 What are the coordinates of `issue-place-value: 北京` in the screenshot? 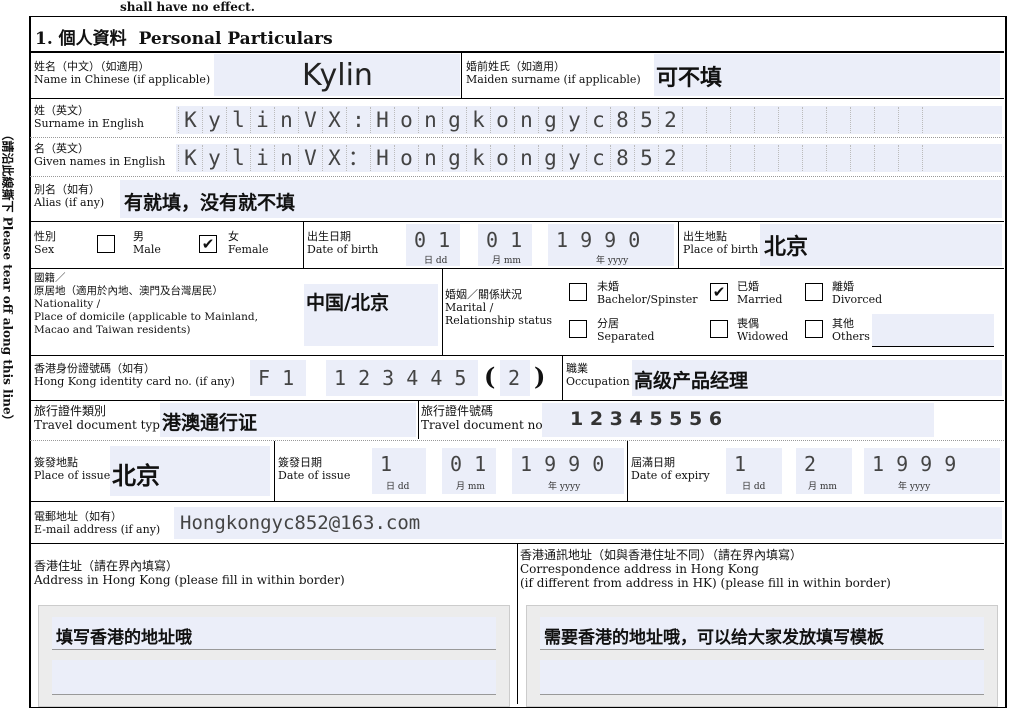 It's located at (136, 475).